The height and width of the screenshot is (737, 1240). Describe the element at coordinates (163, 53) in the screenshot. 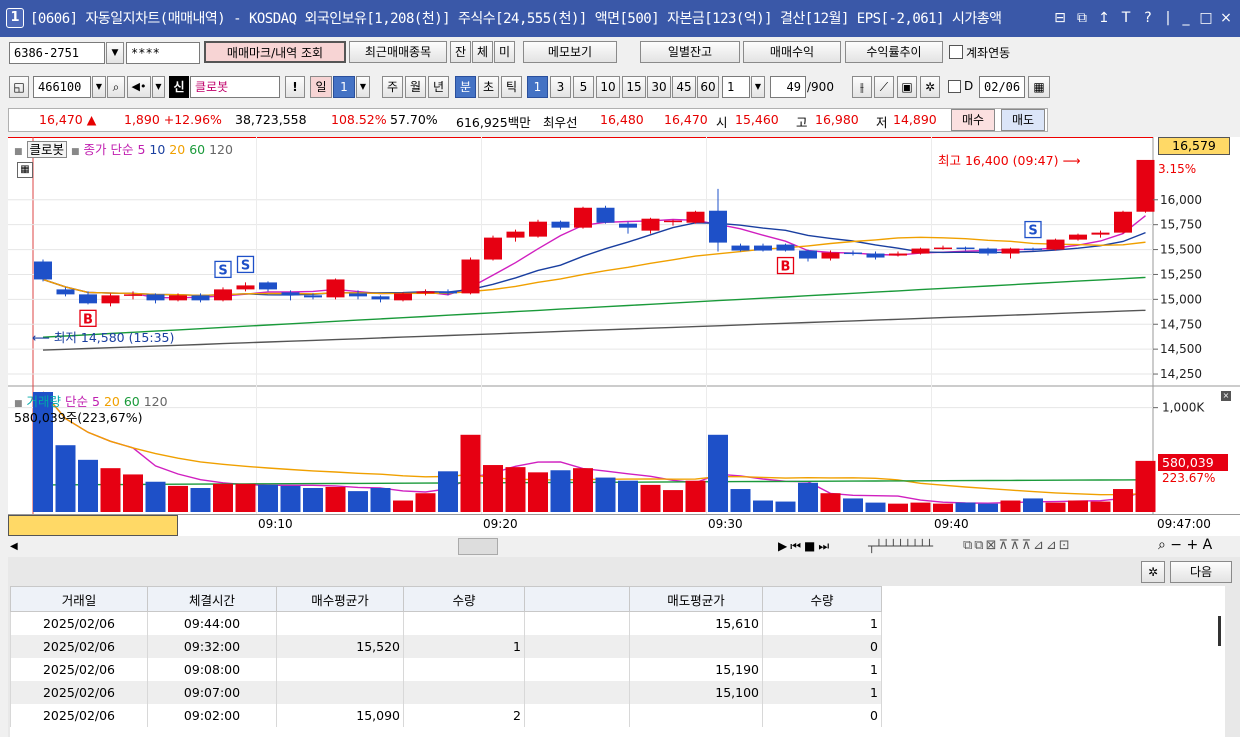

I see `password-field: ****` at that location.